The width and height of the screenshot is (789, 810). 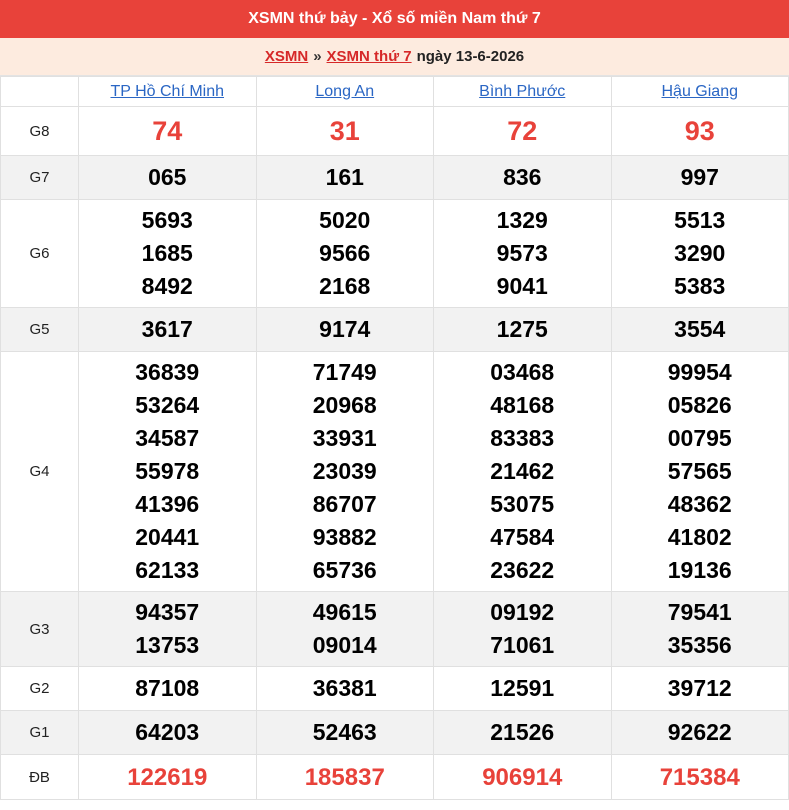 I want to click on province-link: TP Hồ Chí Minh, so click(x=167, y=91).